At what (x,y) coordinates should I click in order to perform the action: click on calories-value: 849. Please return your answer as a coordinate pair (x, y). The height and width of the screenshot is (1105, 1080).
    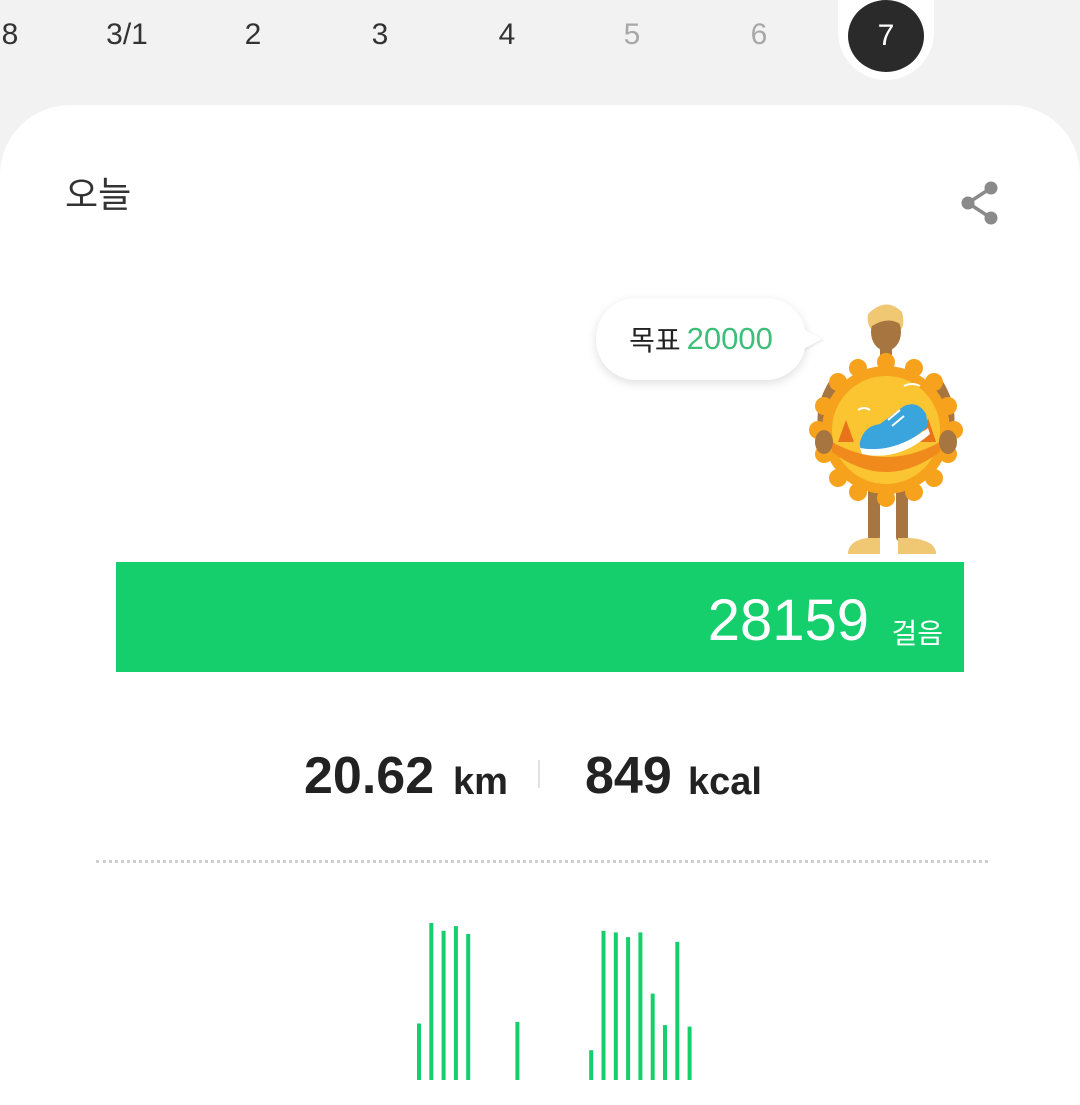
    Looking at the image, I should click on (628, 776).